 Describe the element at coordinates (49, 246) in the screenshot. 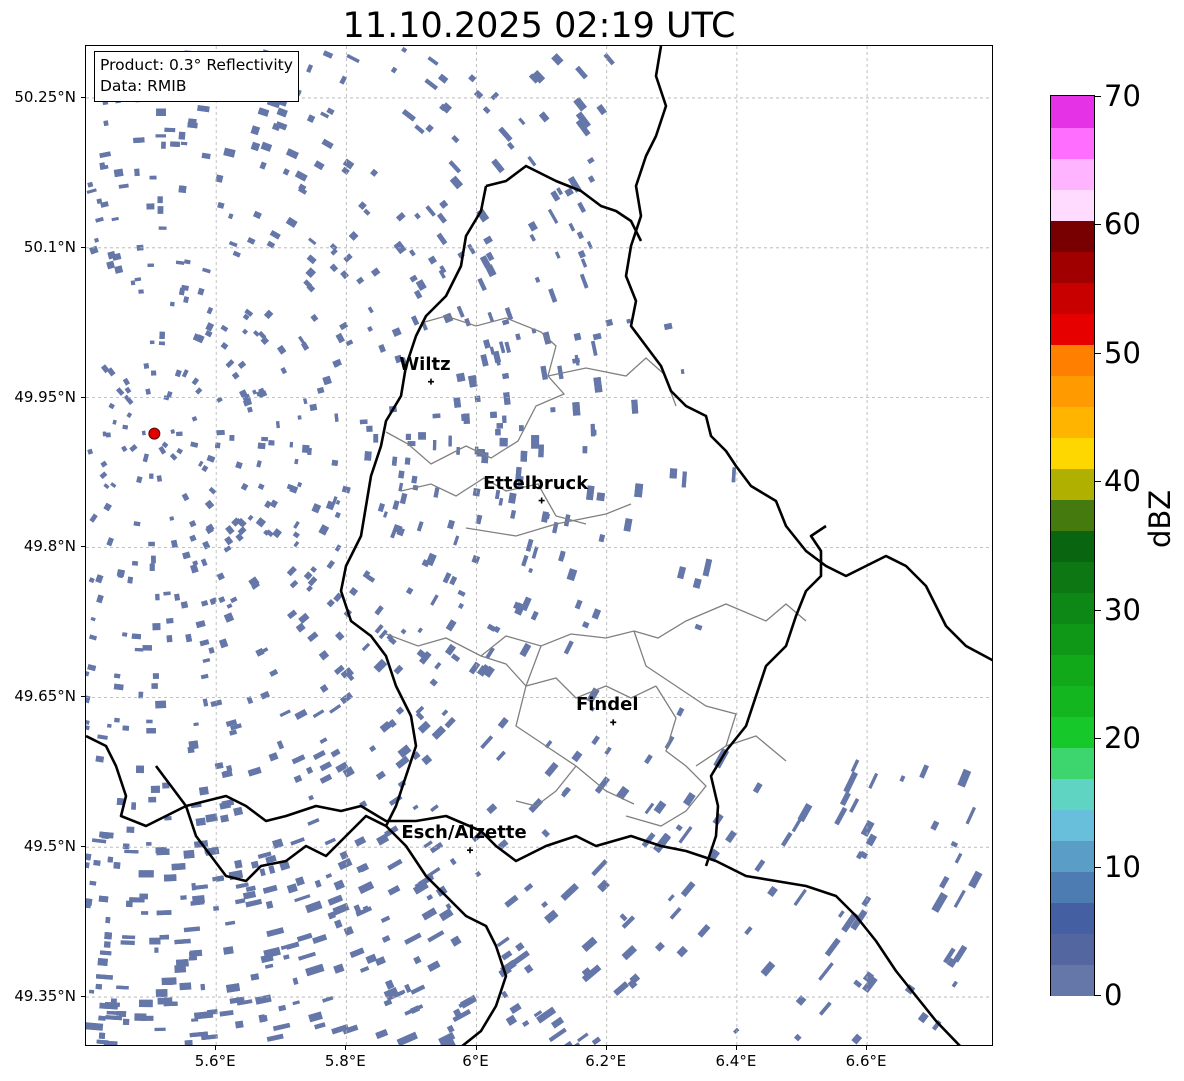

I see `y-tick-label: 50.1°N` at that location.